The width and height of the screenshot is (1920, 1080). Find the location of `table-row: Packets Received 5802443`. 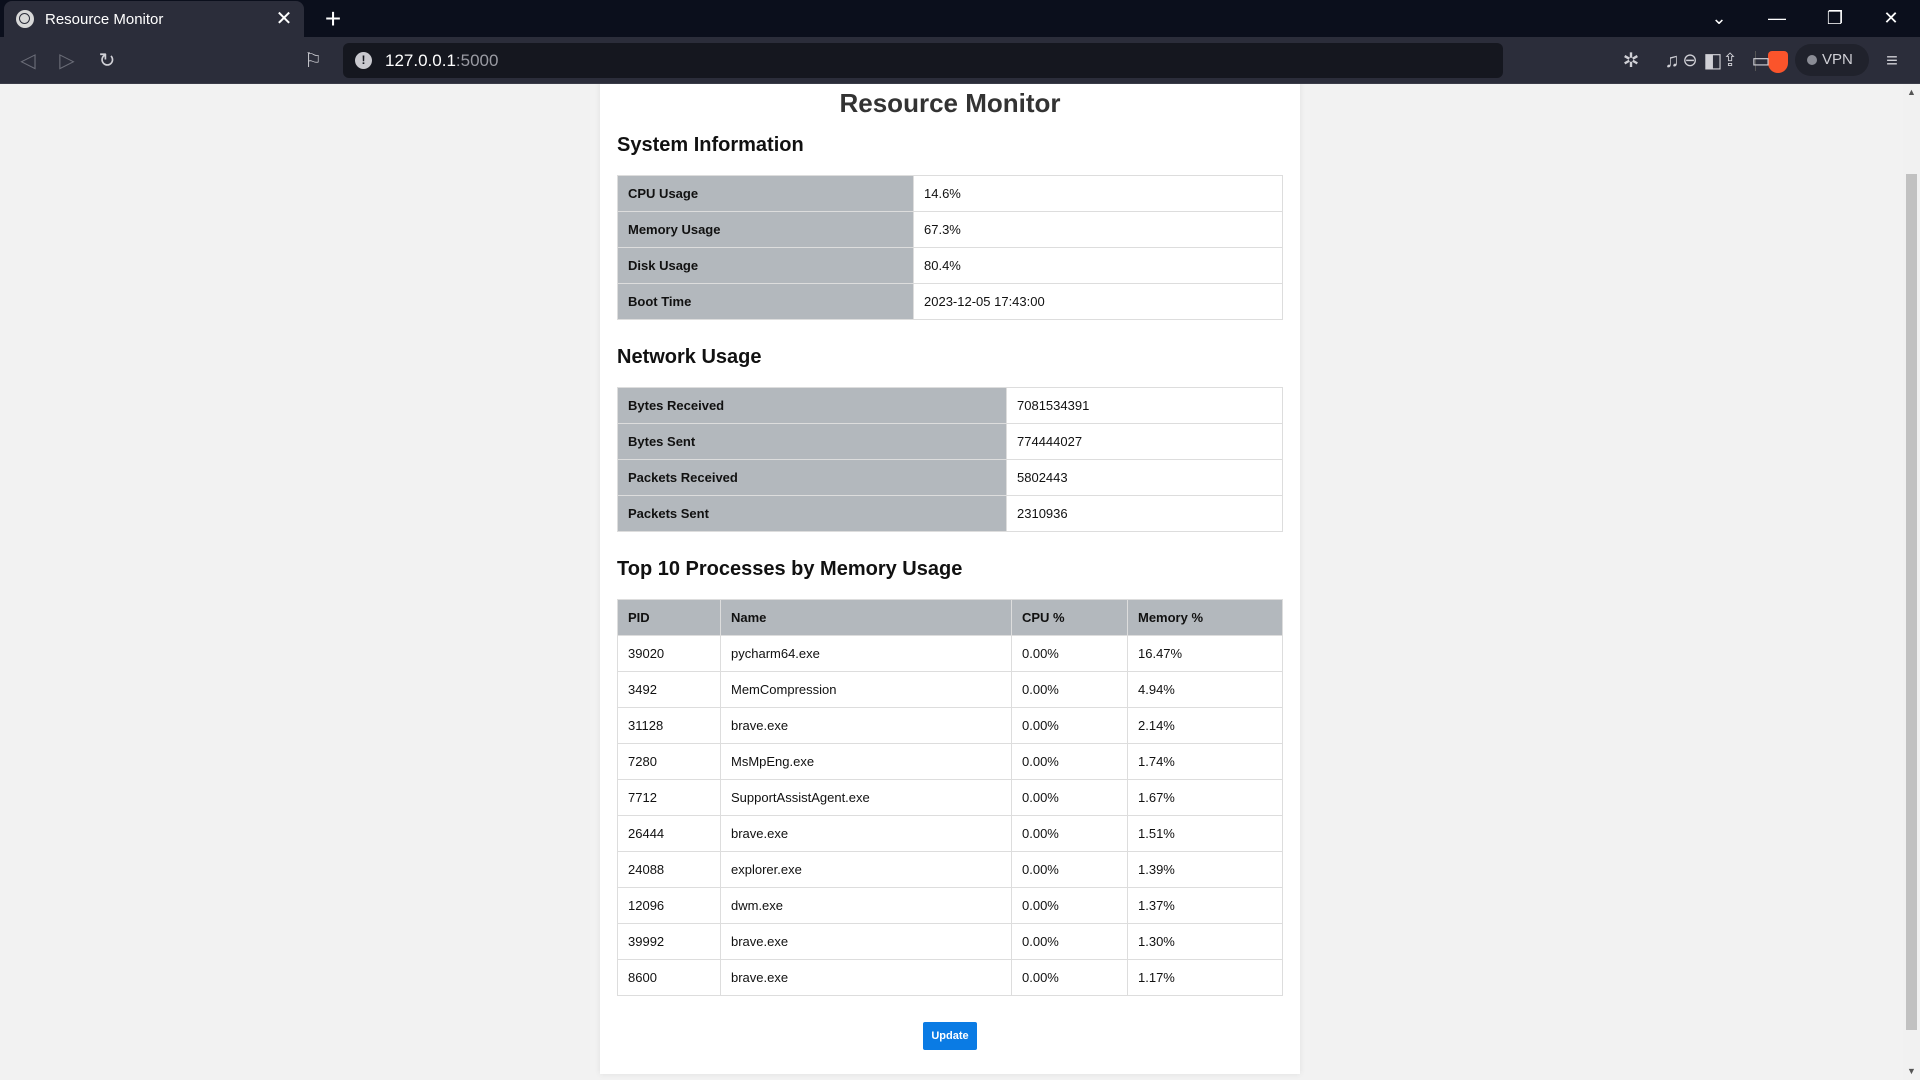

table-row: Packets Received 5802443 is located at coordinates (950, 477).